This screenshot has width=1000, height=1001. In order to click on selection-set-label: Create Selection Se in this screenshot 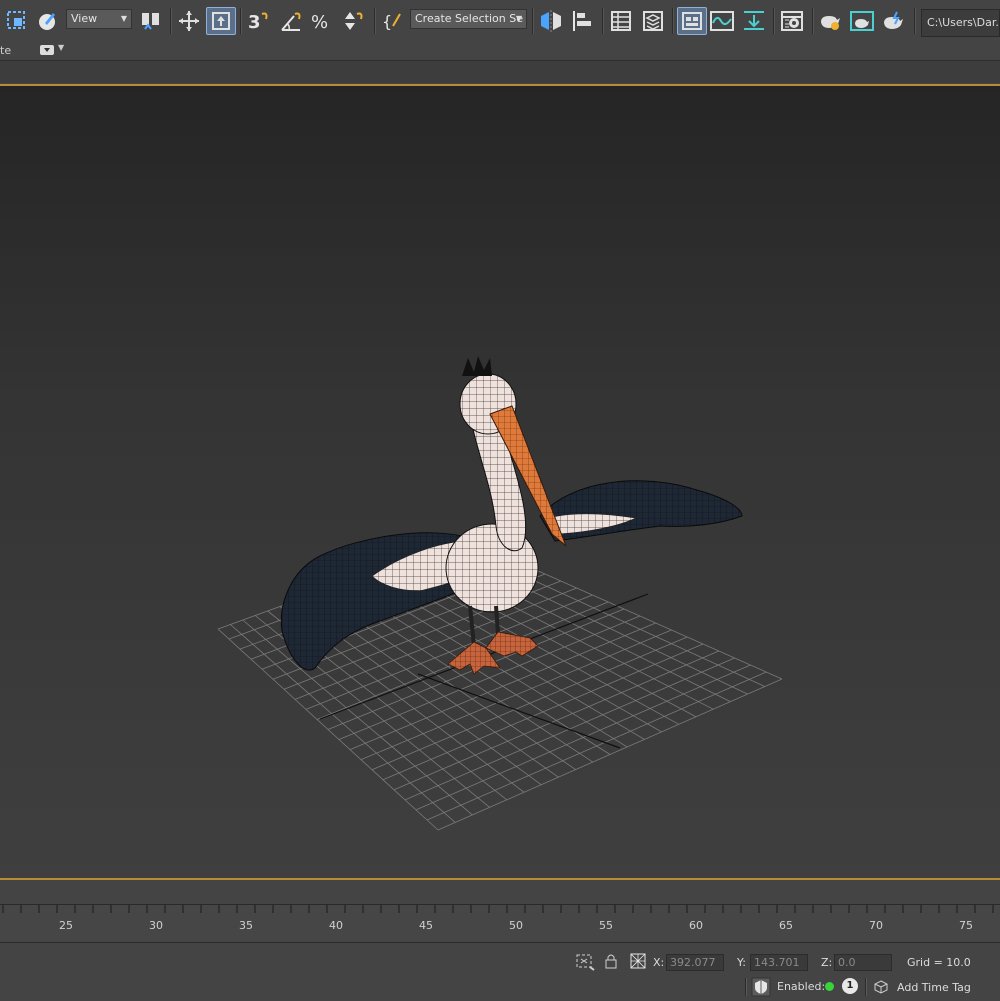, I will do `click(469, 18)`.